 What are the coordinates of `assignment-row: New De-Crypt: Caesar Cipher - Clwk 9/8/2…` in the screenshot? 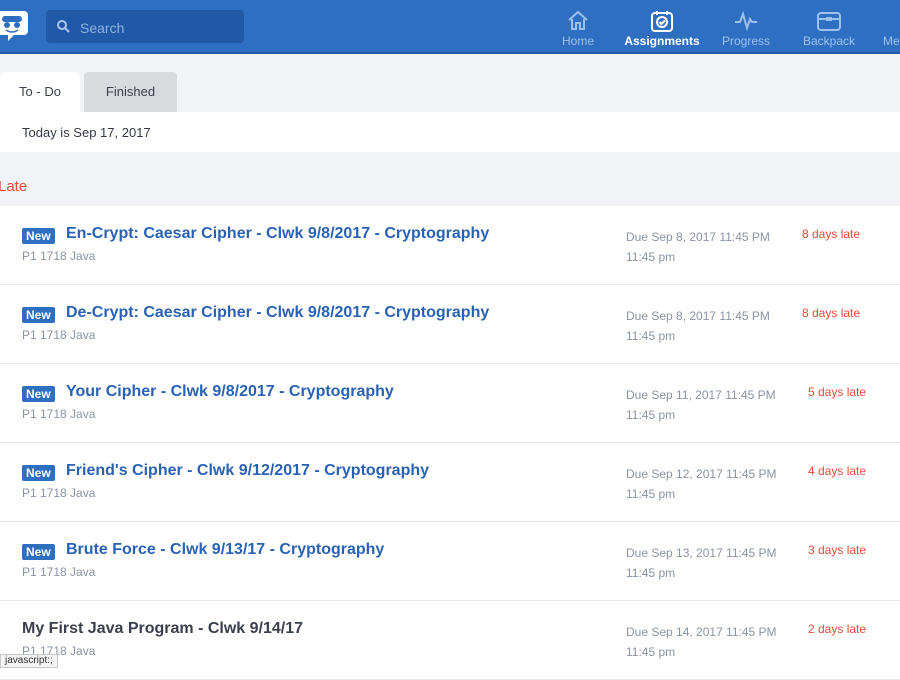 It's located at (450, 324).